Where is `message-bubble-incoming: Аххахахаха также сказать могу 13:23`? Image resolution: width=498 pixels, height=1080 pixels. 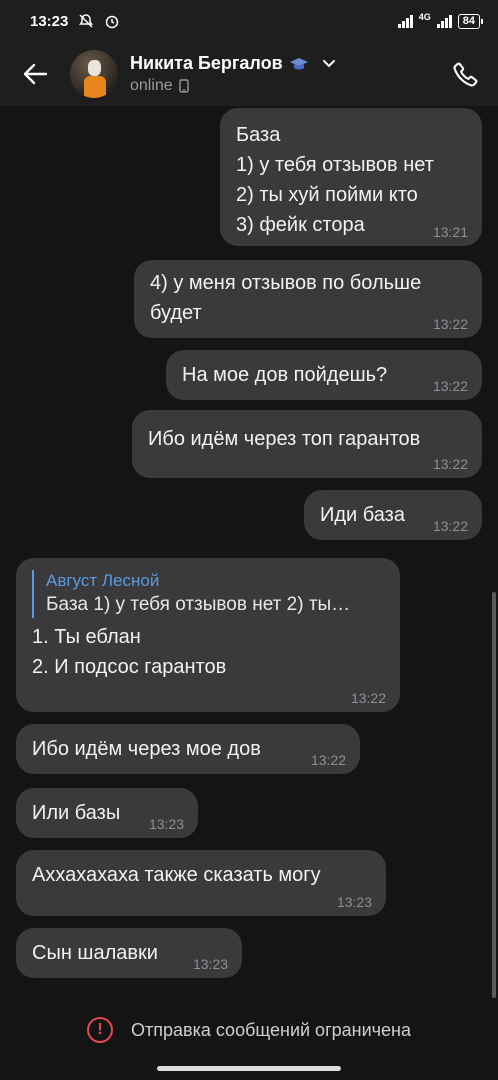 message-bubble-incoming: Аххахахаха также сказать могу 13:23 is located at coordinates (201, 883).